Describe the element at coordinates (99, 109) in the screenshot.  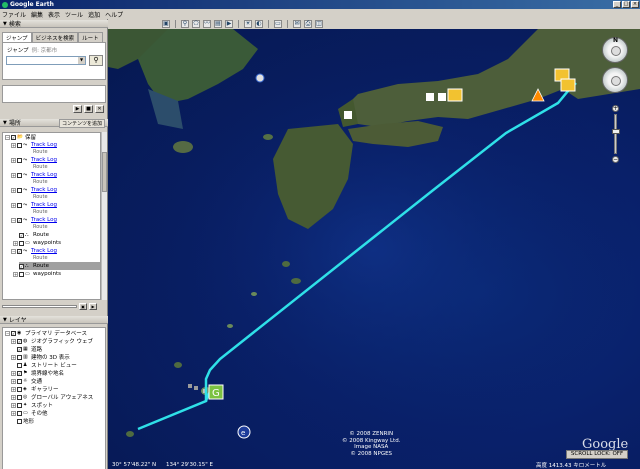
I see `clear-results-icon: ✕` at that location.